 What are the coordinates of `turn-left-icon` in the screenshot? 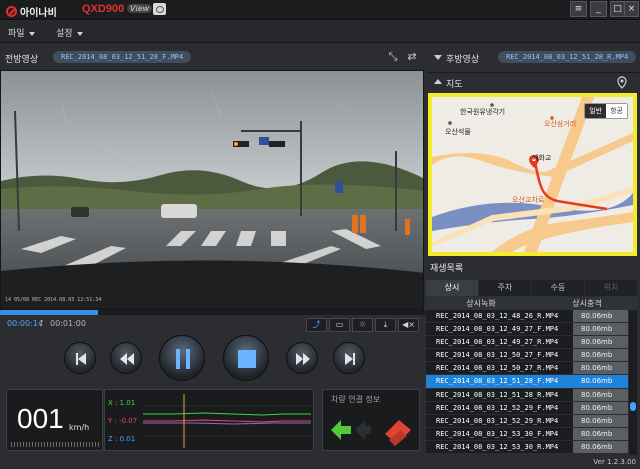 It's located at (341, 430).